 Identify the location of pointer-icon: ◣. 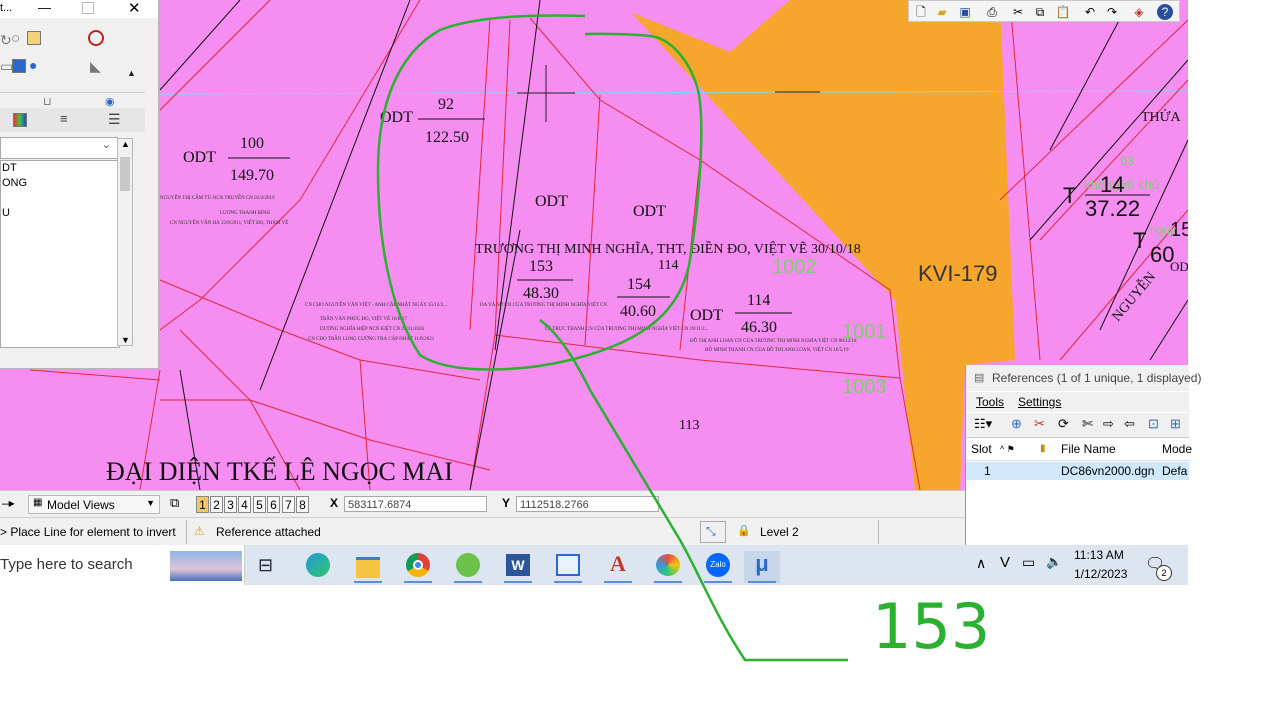
(95, 66).